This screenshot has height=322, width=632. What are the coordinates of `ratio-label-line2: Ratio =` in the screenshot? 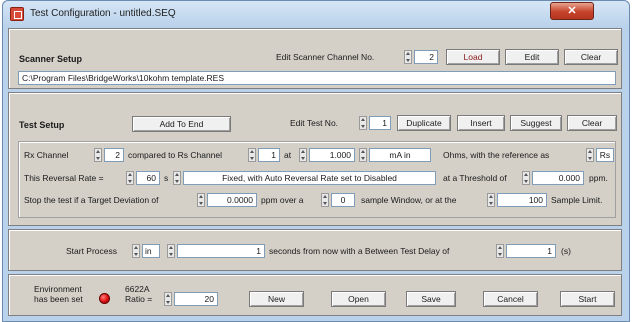 It's located at (139, 299).